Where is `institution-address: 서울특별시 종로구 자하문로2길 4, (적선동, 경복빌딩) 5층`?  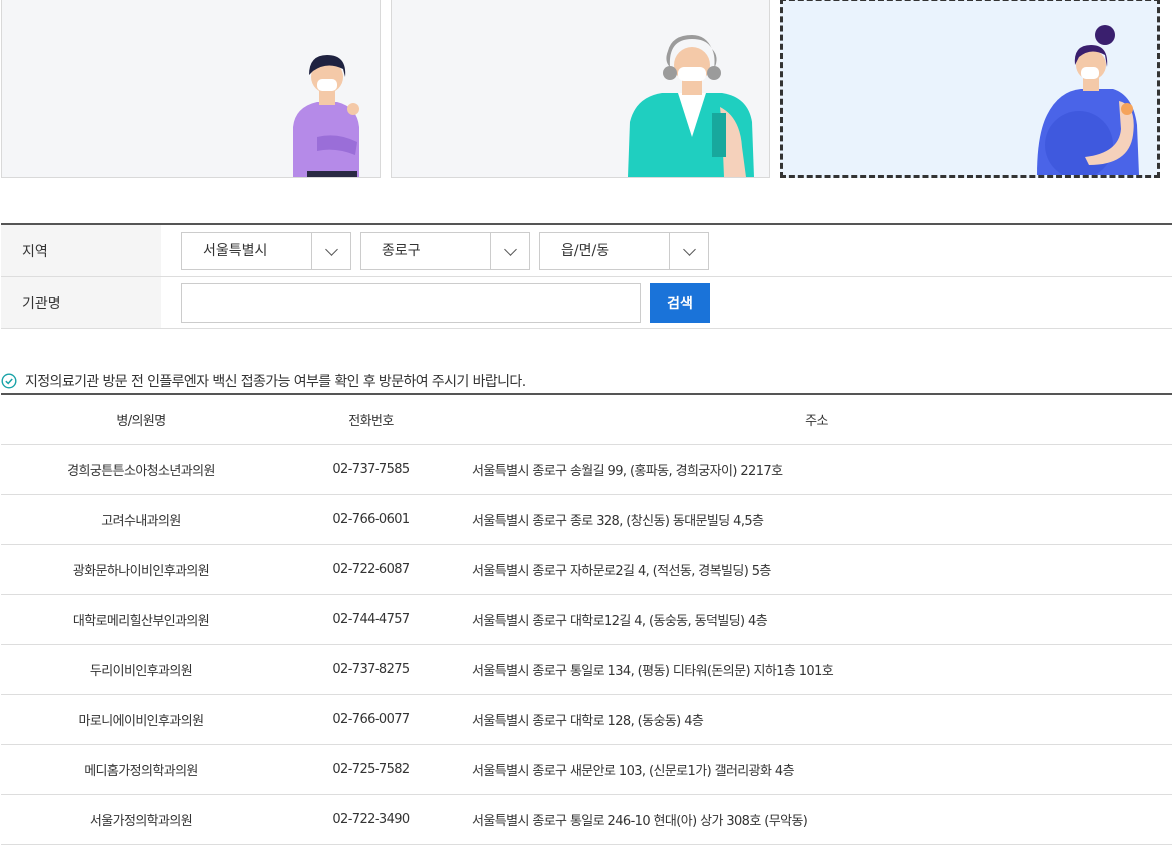 institution-address: 서울특별시 종로구 자하문로2길 4, (적선동, 경복빌딩) 5층 is located at coordinates (816, 569).